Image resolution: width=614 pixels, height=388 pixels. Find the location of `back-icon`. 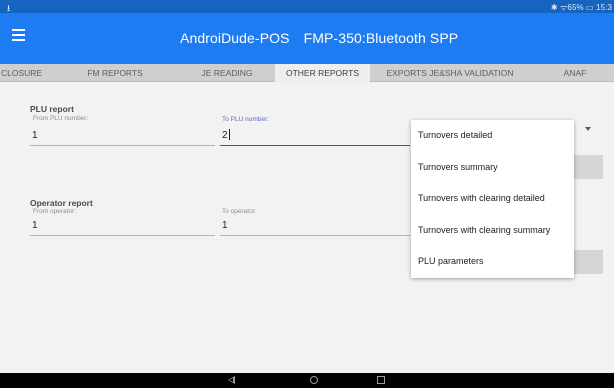

back-icon is located at coordinates (231, 380).